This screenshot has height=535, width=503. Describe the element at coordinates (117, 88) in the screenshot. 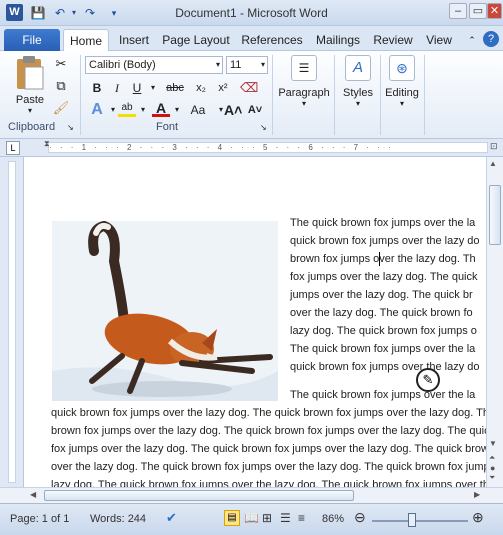

I see `italic-icon: I` at that location.